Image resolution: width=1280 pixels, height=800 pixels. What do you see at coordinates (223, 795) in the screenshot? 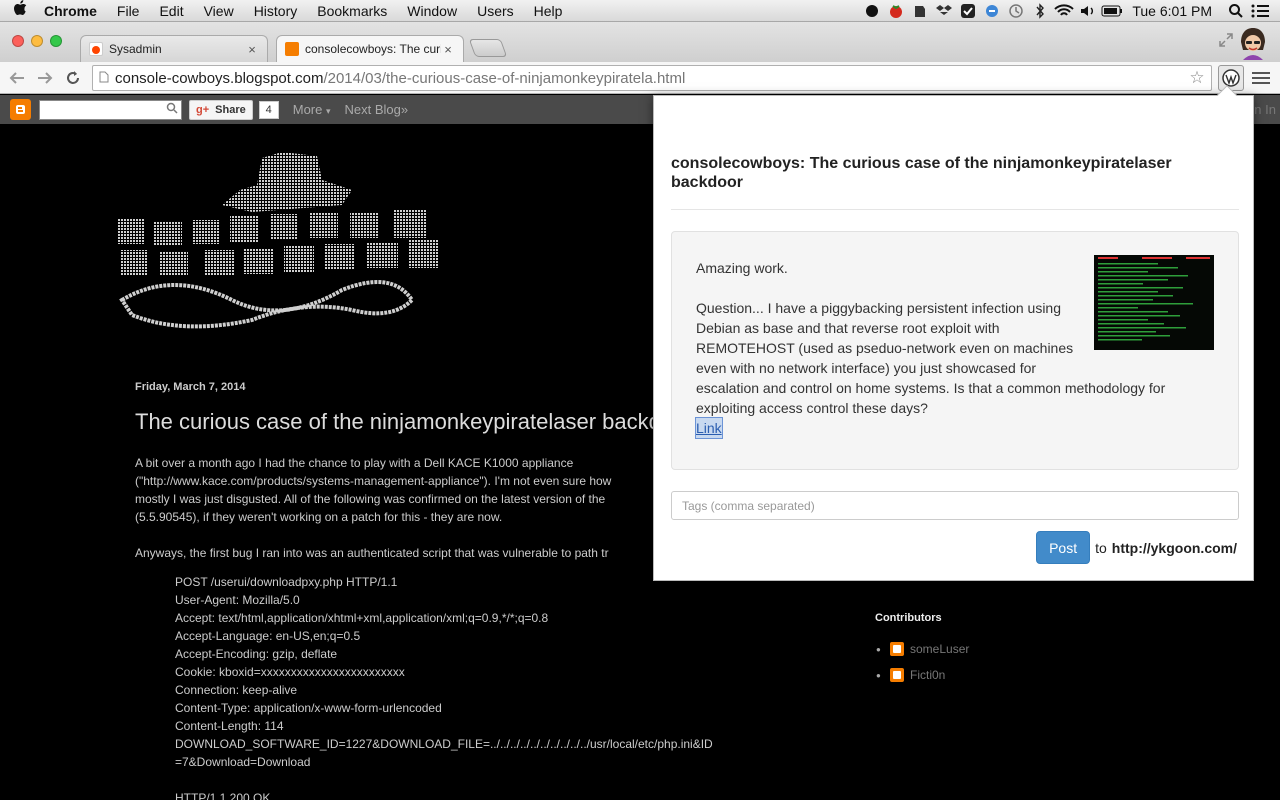
I see `code-line: HTTP/1.1 200 OK` at bounding box center [223, 795].